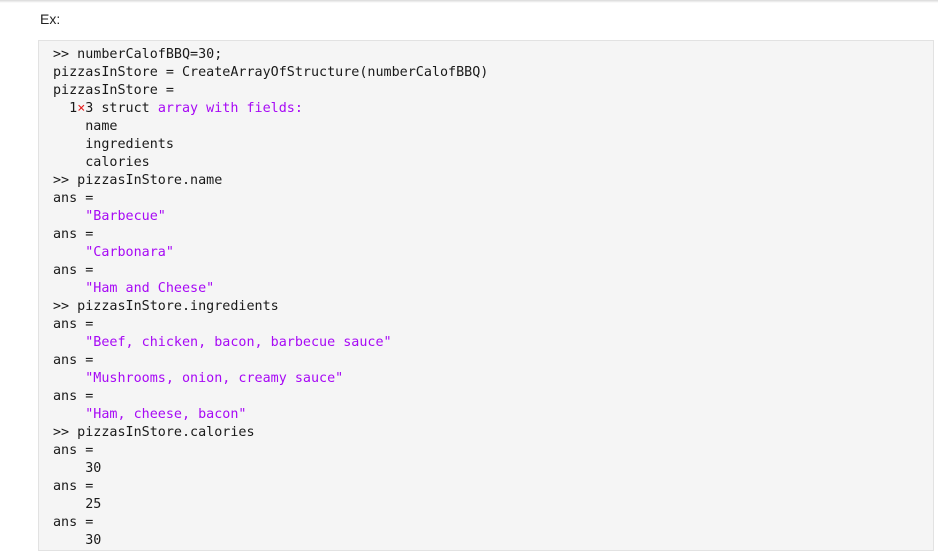 The width and height of the screenshot is (938, 555). Describe the element at coordinates (230, 108) in the screenshot. I see `struct-description: array with fields:` at that location.